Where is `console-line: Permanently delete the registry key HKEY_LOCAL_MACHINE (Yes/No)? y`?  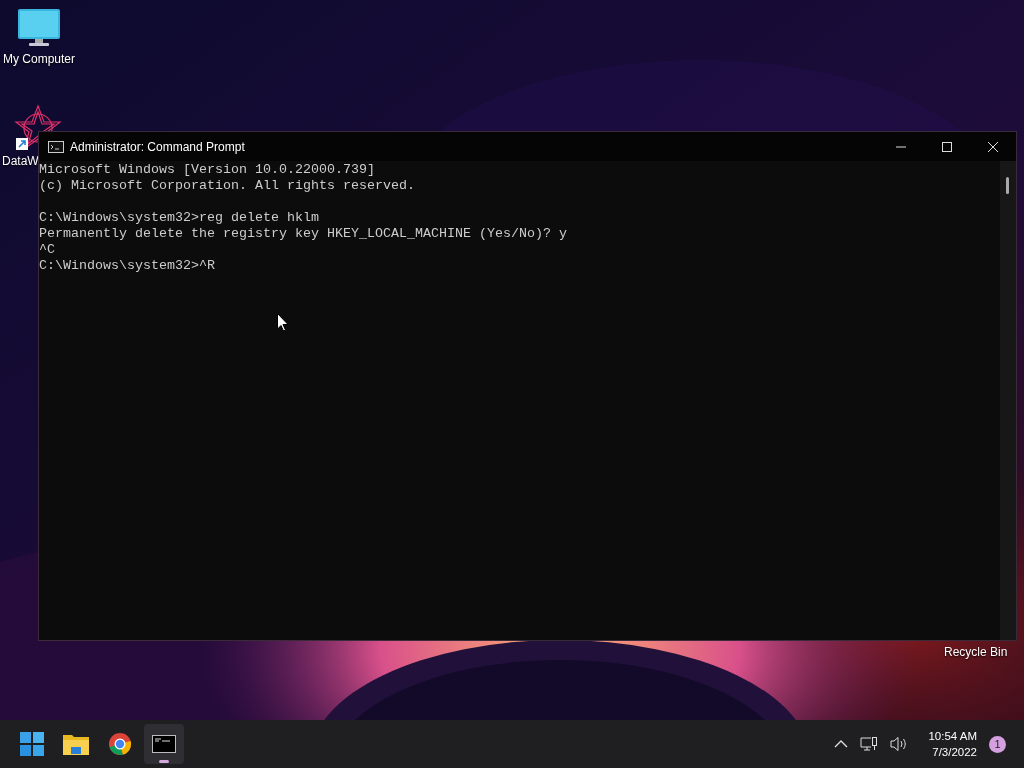 console-line: Permanently delete the registry key HKEY_LOCAL_MACHINE (Yes/No)? y is located at coordinates (303, 234).